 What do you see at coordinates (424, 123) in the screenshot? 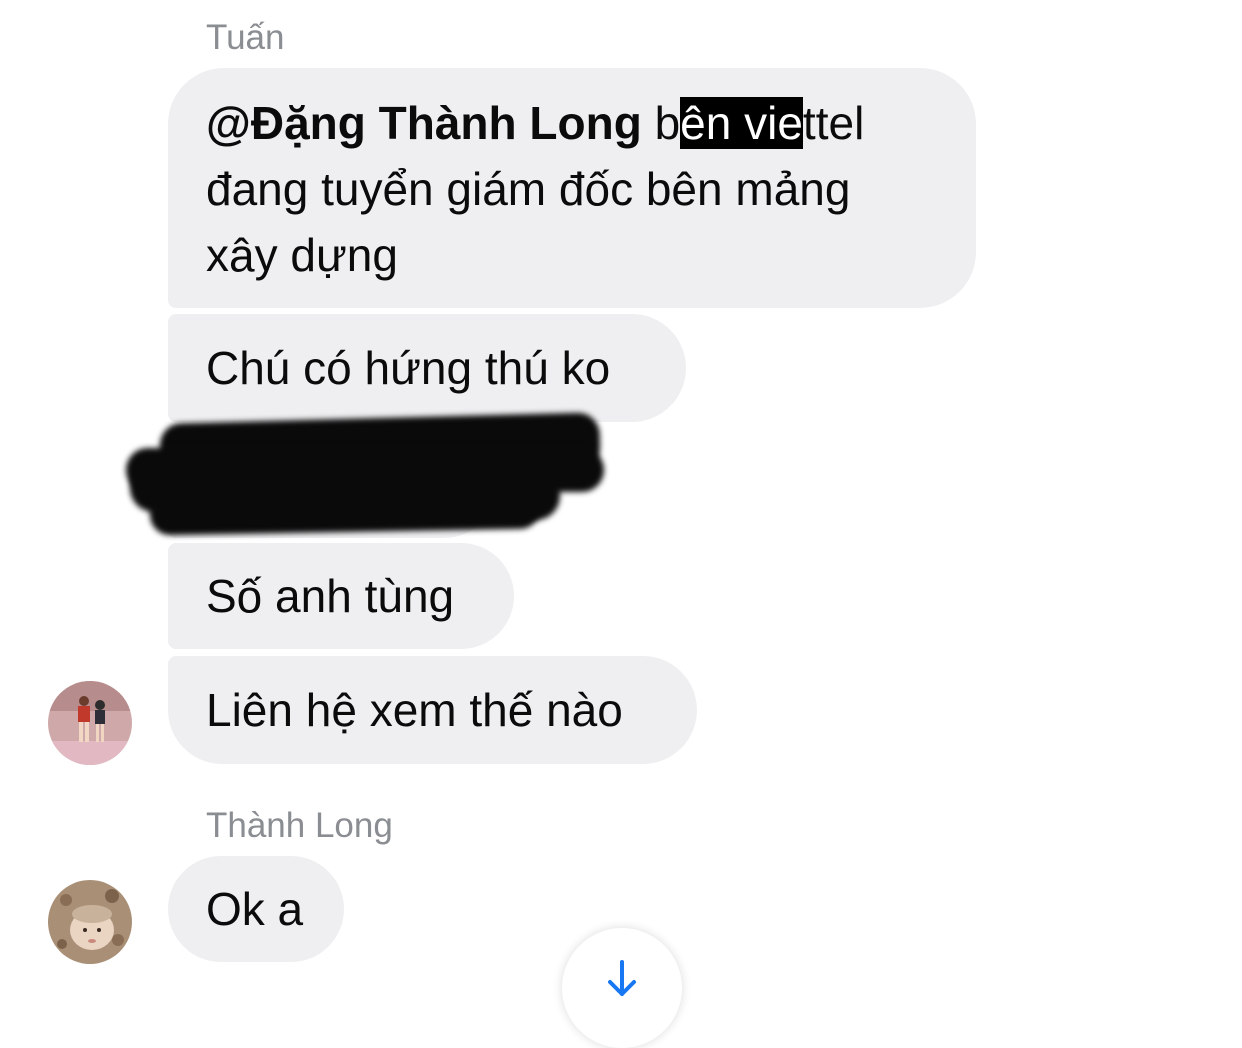
I see `mention-link: @Đặng Thành Long` at bounding box center [424, 123].